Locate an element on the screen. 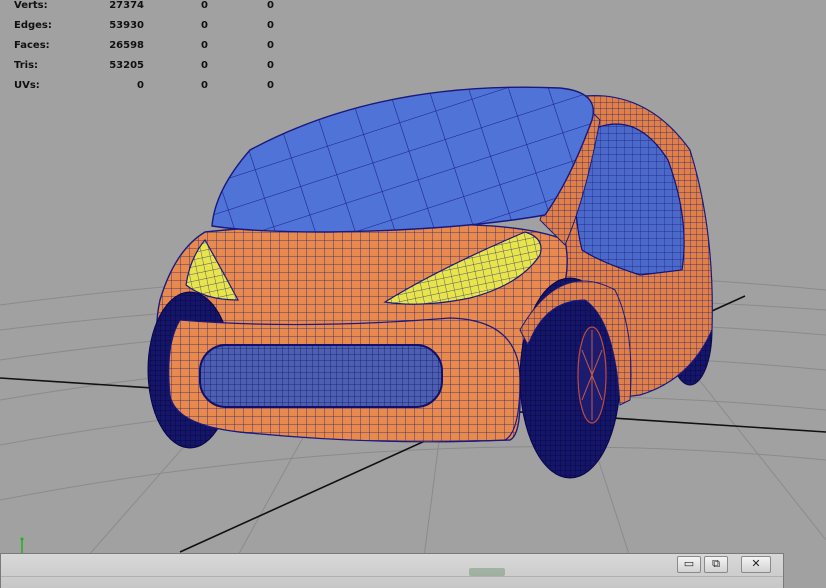 This screenshot has height=588, width=826. hud-row-uvs: UVs: 0 0 0 is located at coordinates (144, 90).